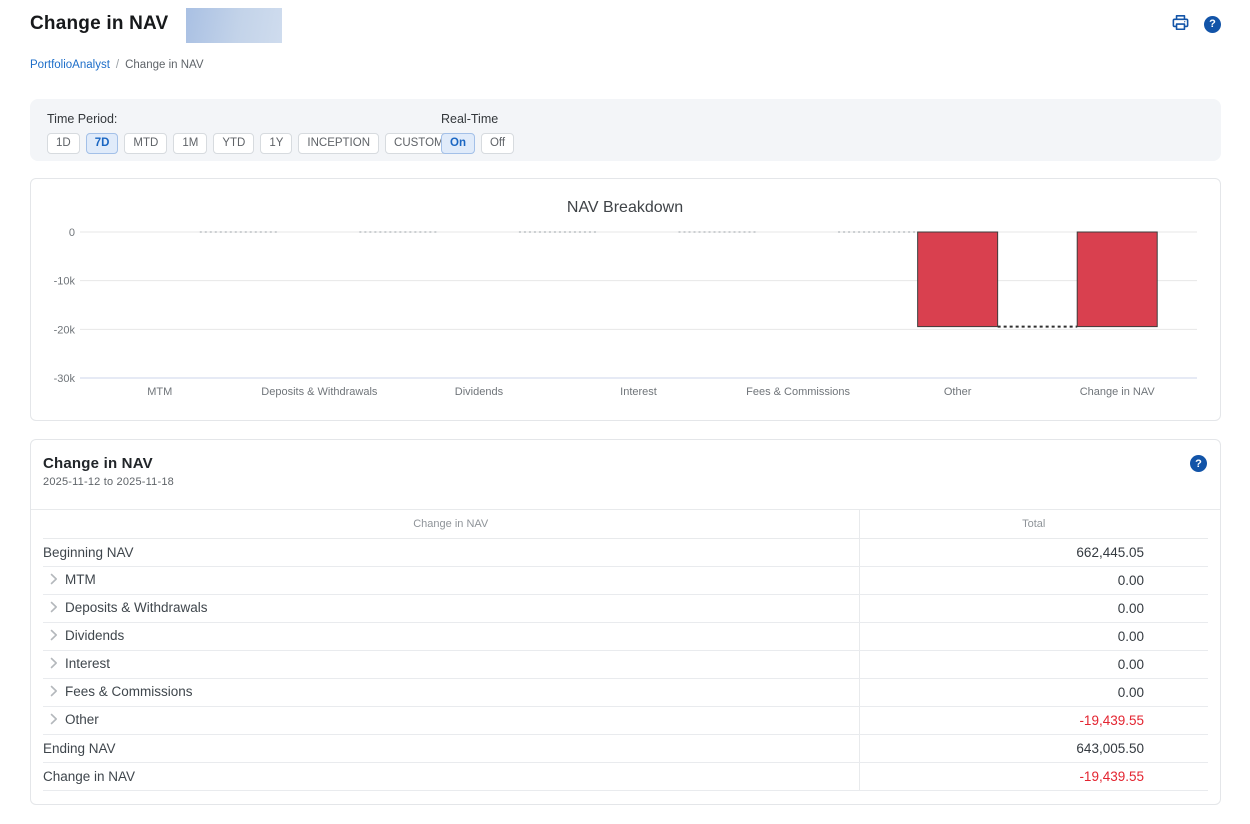  What do you see at coordinates (1033, 524) in the screenshot?
I see `column-header-total: Total` at bounding box center [1033, 524].